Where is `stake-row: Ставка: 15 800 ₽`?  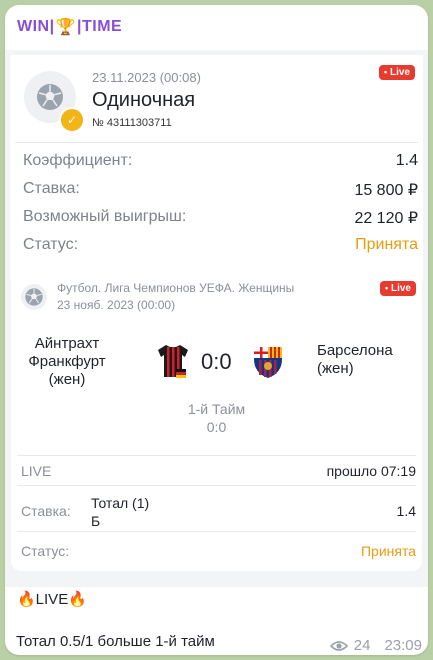
stake-row: Ставка: 15 800 ₽ is located at coordinates (220, 190).